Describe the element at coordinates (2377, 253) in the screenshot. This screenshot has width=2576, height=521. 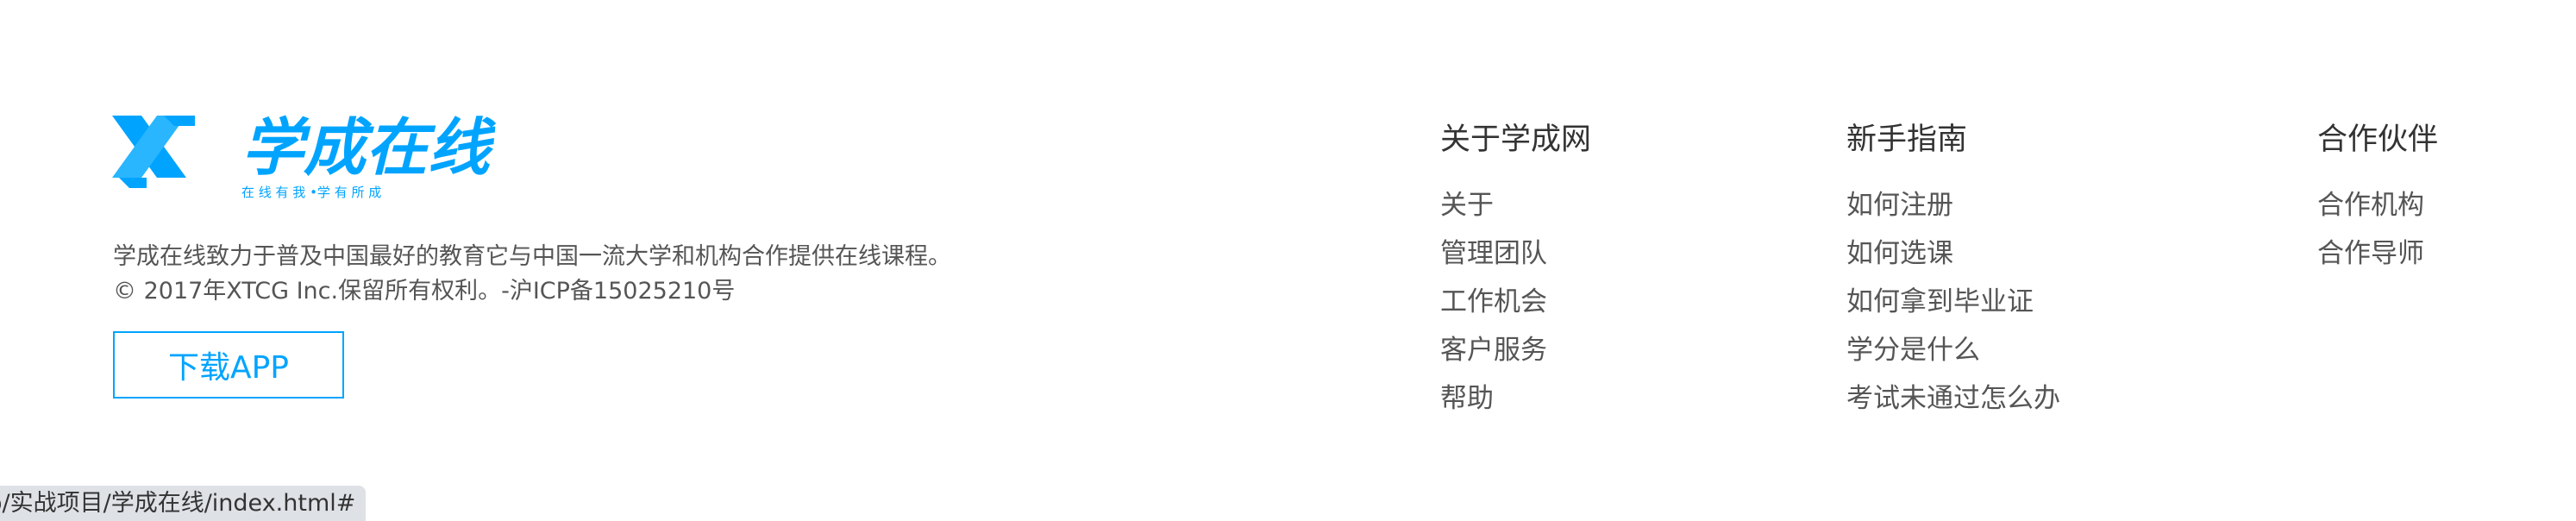
I see `footer-link: 合作导师` at that location.